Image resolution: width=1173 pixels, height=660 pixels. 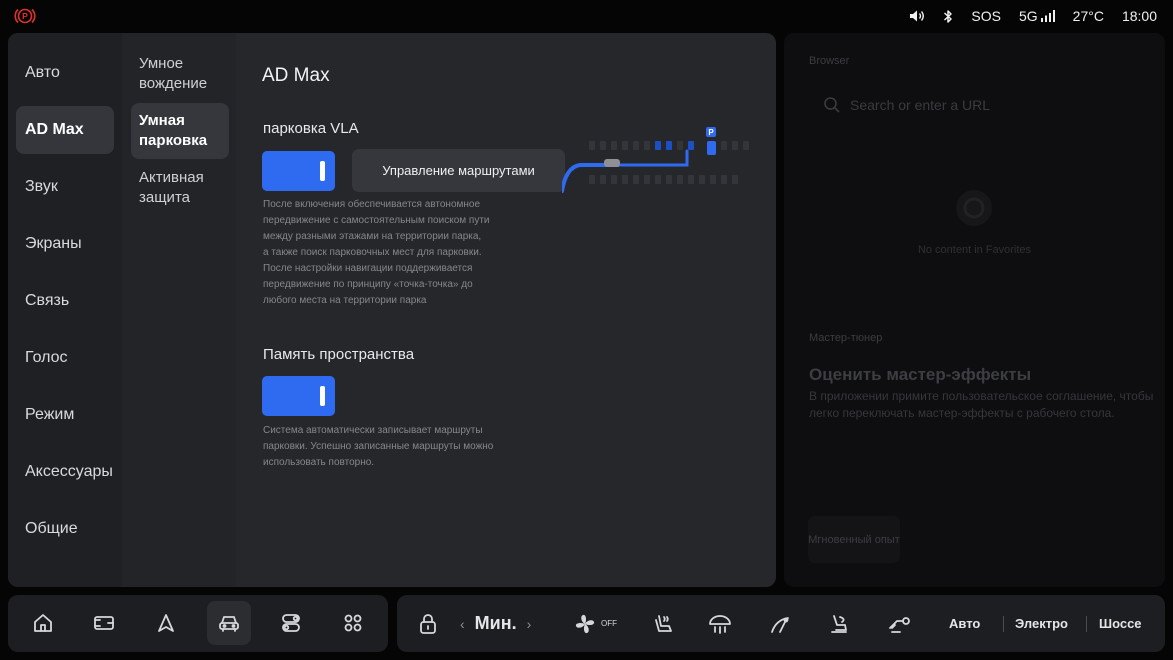 What do you see at coordinates (65, 415) in the screenshot?
I see `nav-item-mode: Режим` at bounding box center [65, 415].